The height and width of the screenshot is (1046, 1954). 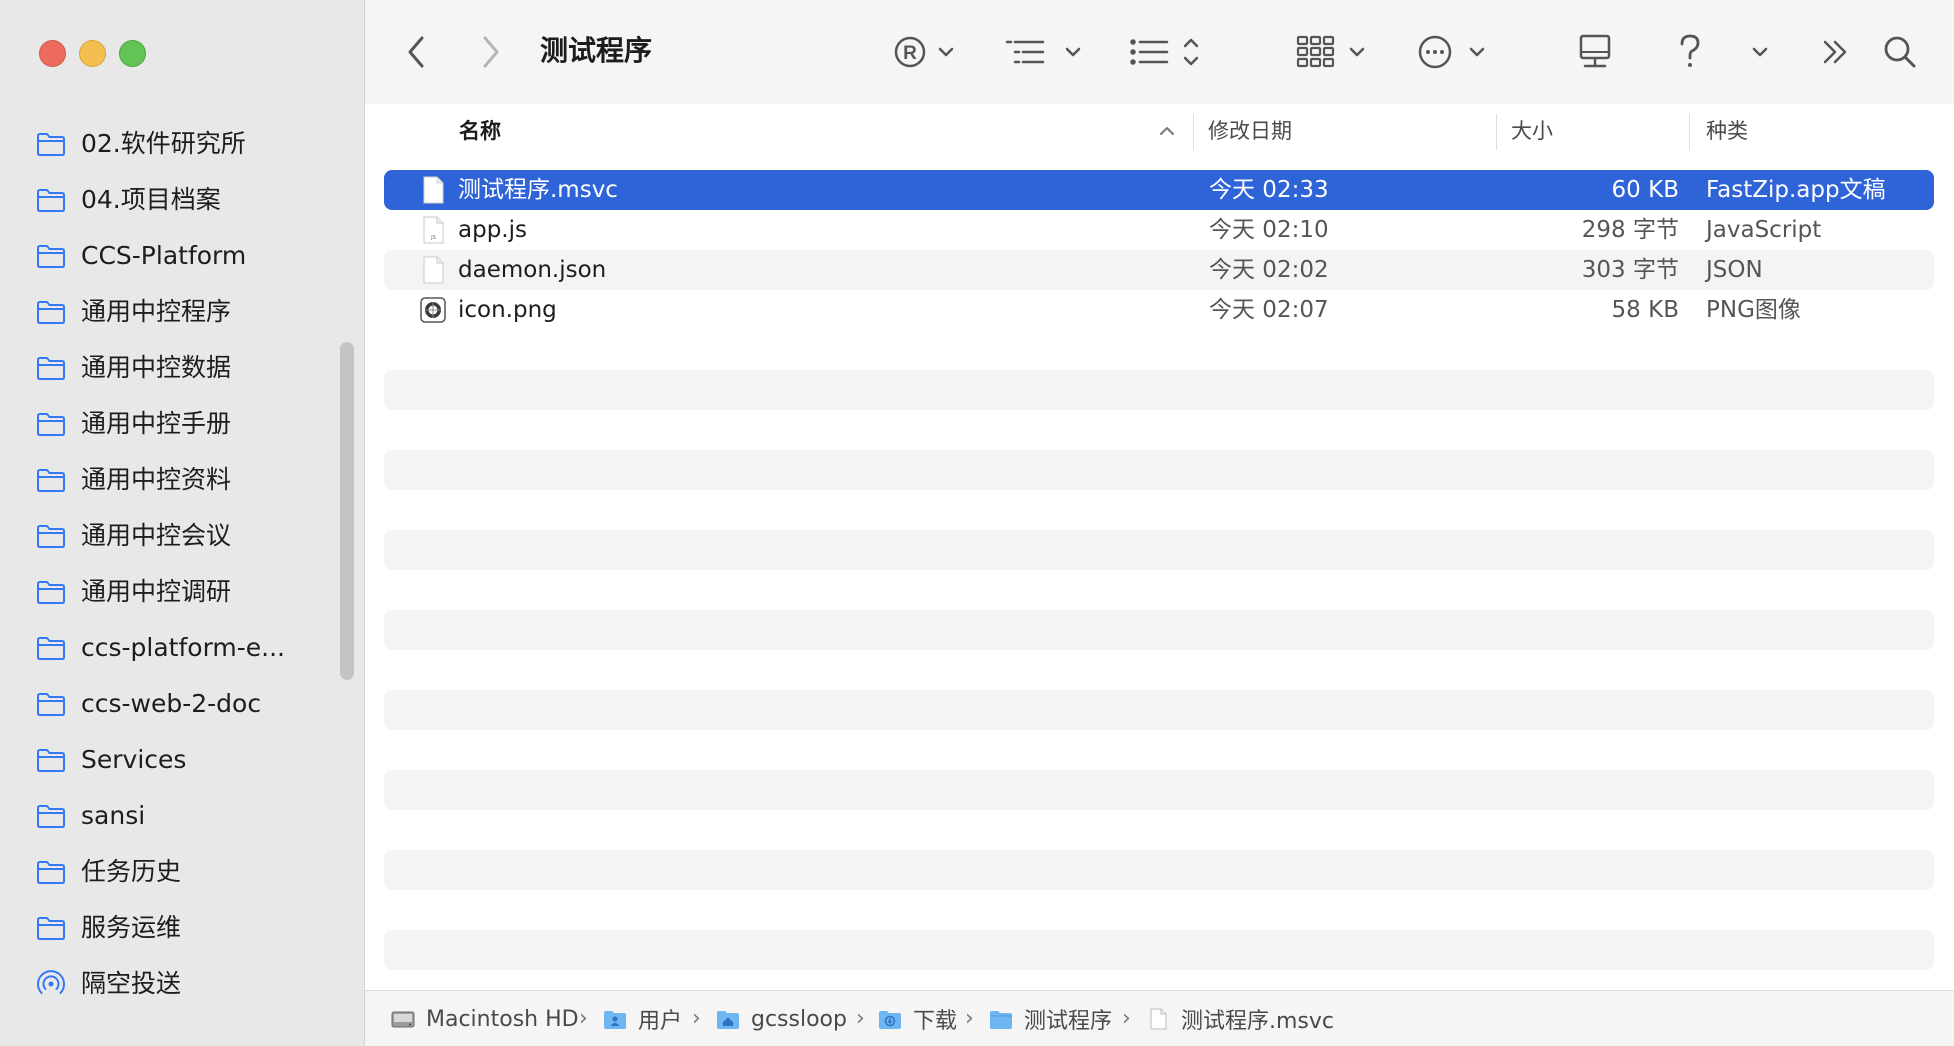 What do you see at coordinates (165, 984) in the screenshot?
I see `sidebar-item-airdrop: 隔空投送` at bounding box center [165, 984].